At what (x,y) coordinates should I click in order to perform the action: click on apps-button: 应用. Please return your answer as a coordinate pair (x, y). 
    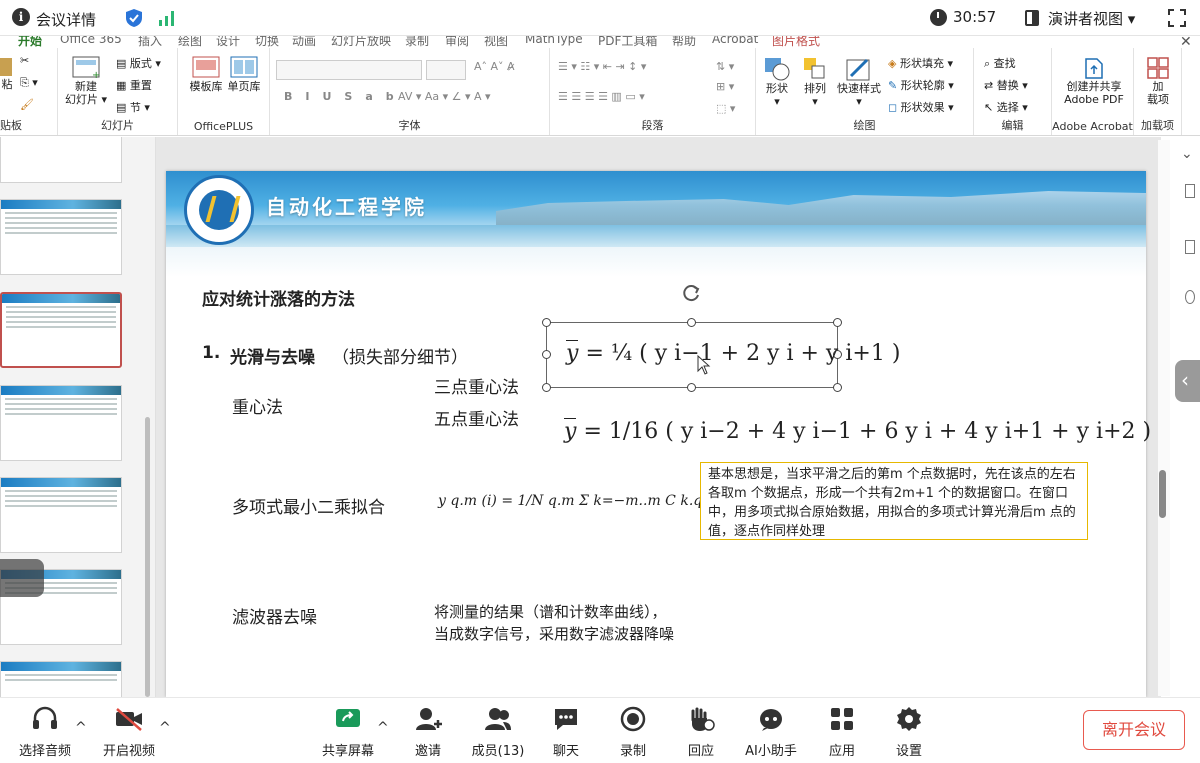
    Looking at the image, I should click on (842, 732).